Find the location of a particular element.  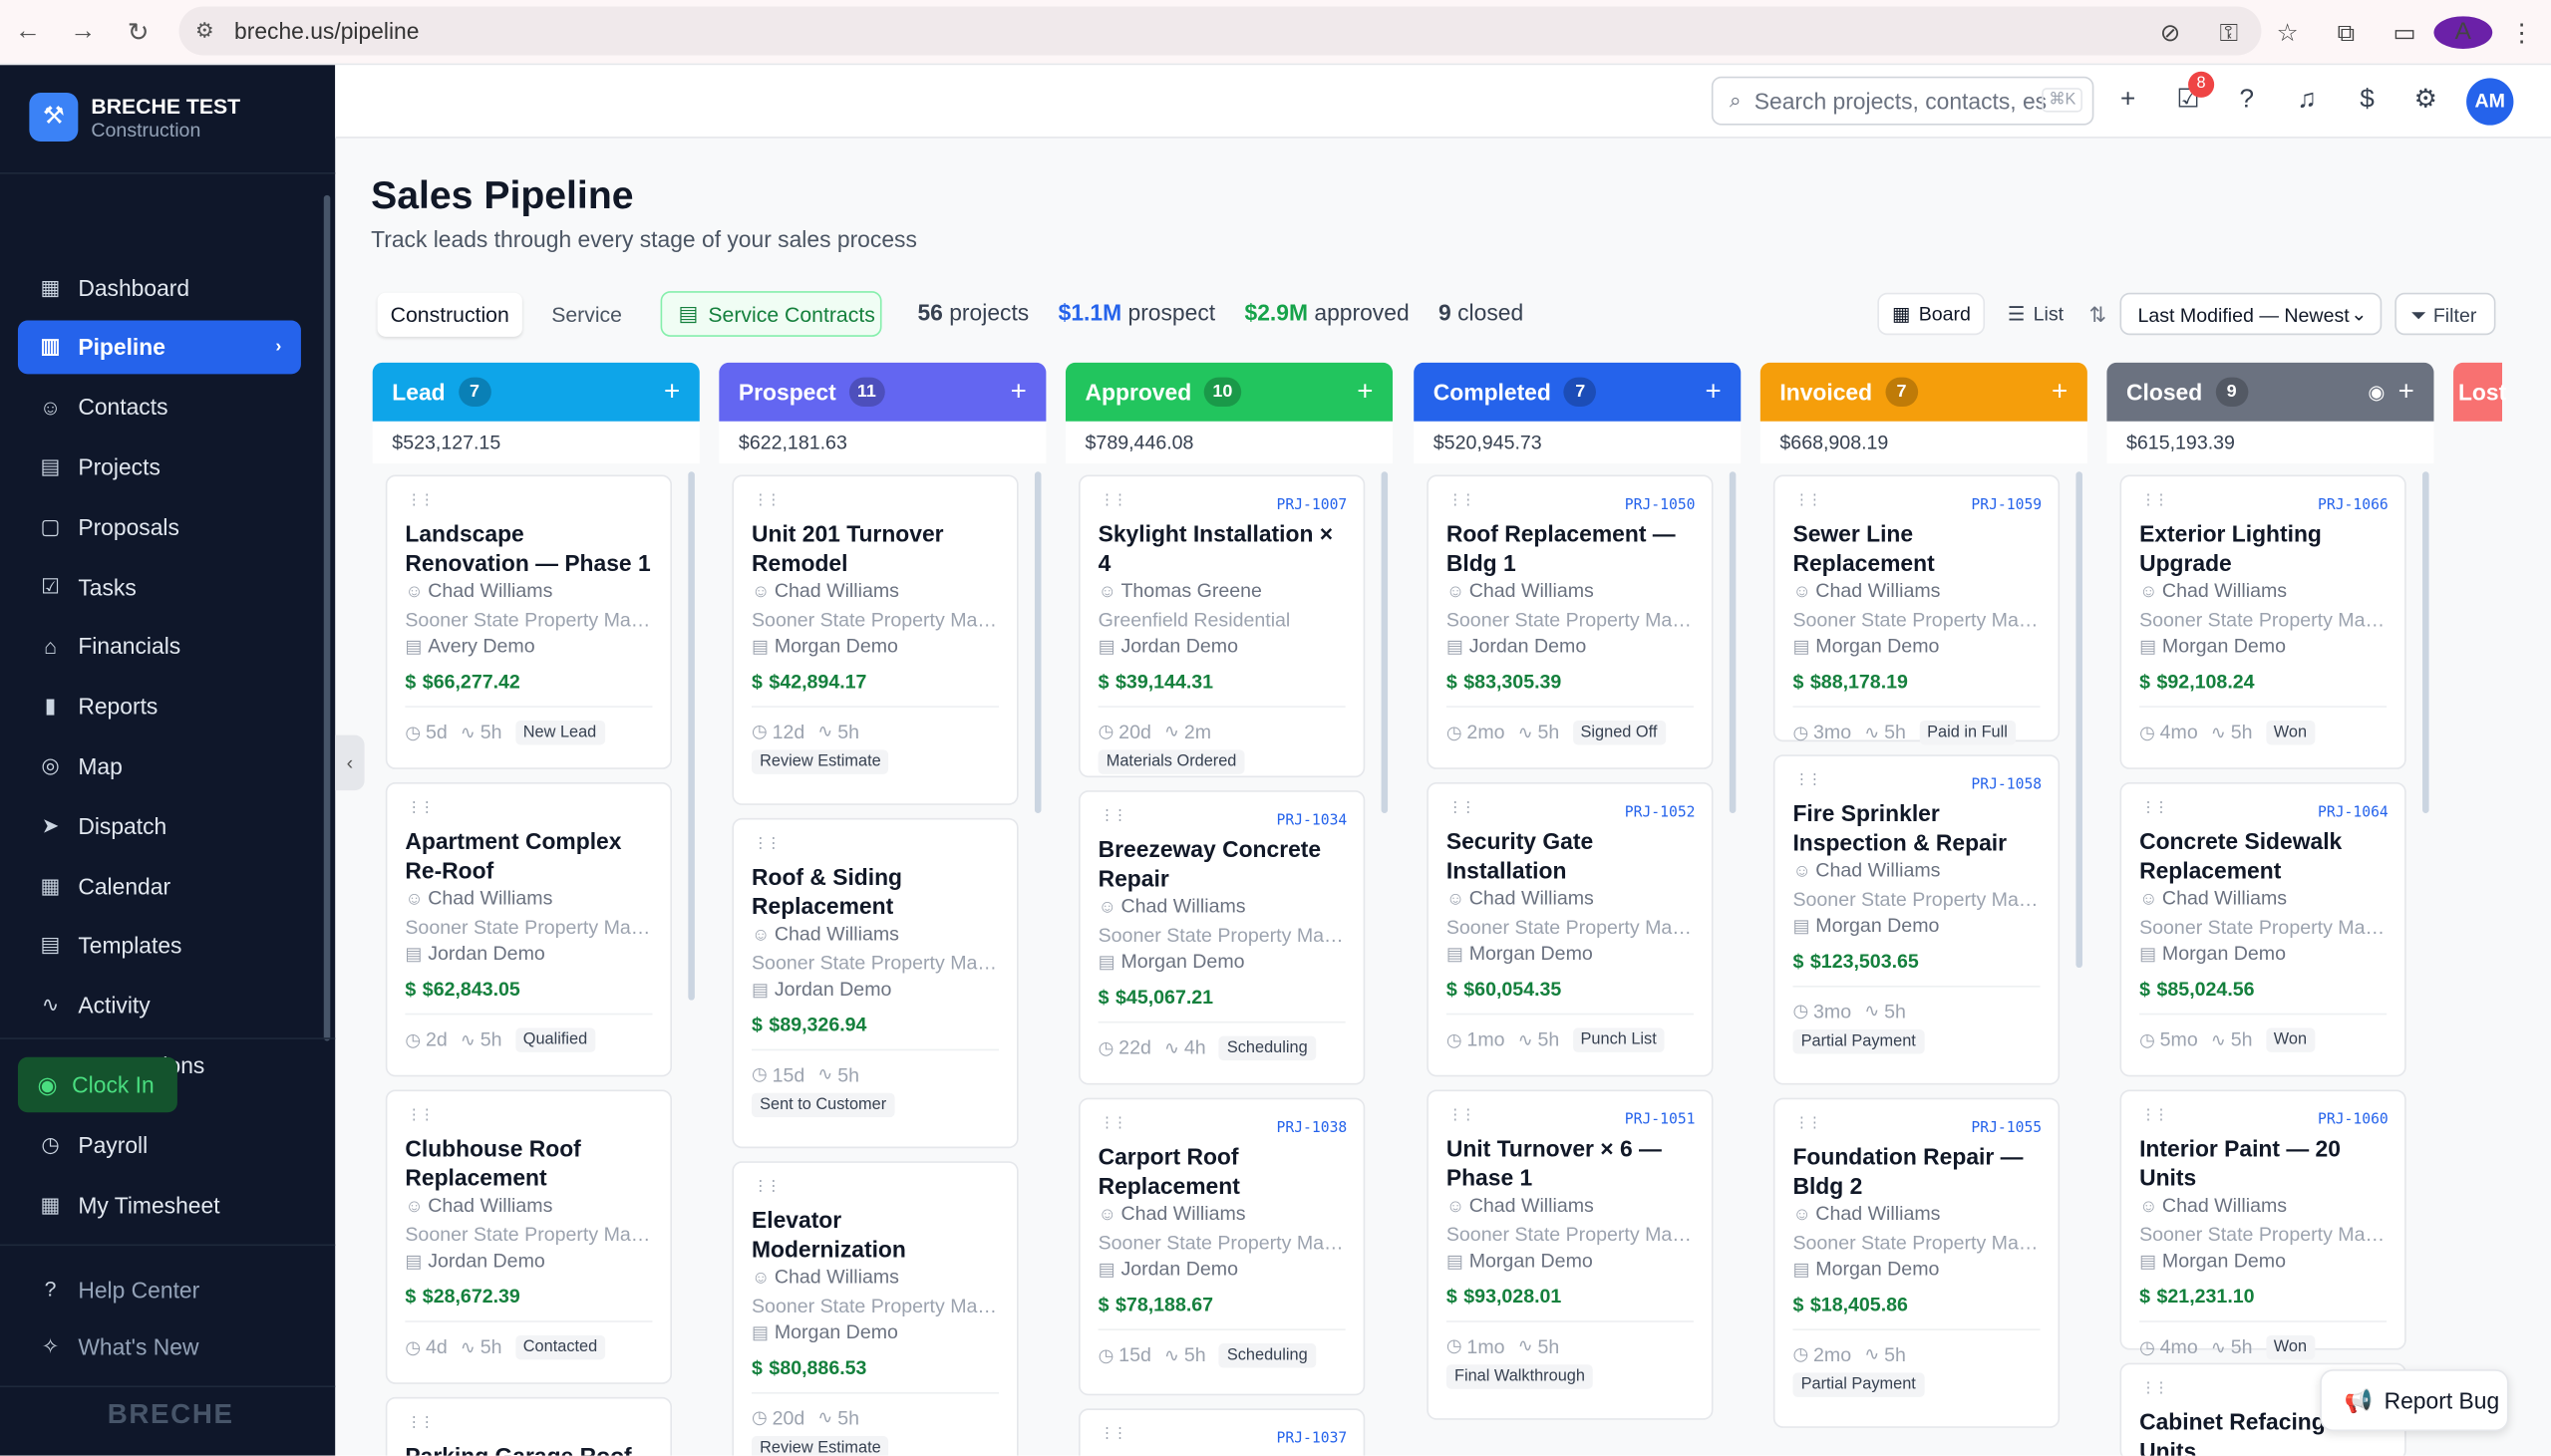

card-title: Concrete Sidewalk Replacement is located at coordinates (2263, 856).